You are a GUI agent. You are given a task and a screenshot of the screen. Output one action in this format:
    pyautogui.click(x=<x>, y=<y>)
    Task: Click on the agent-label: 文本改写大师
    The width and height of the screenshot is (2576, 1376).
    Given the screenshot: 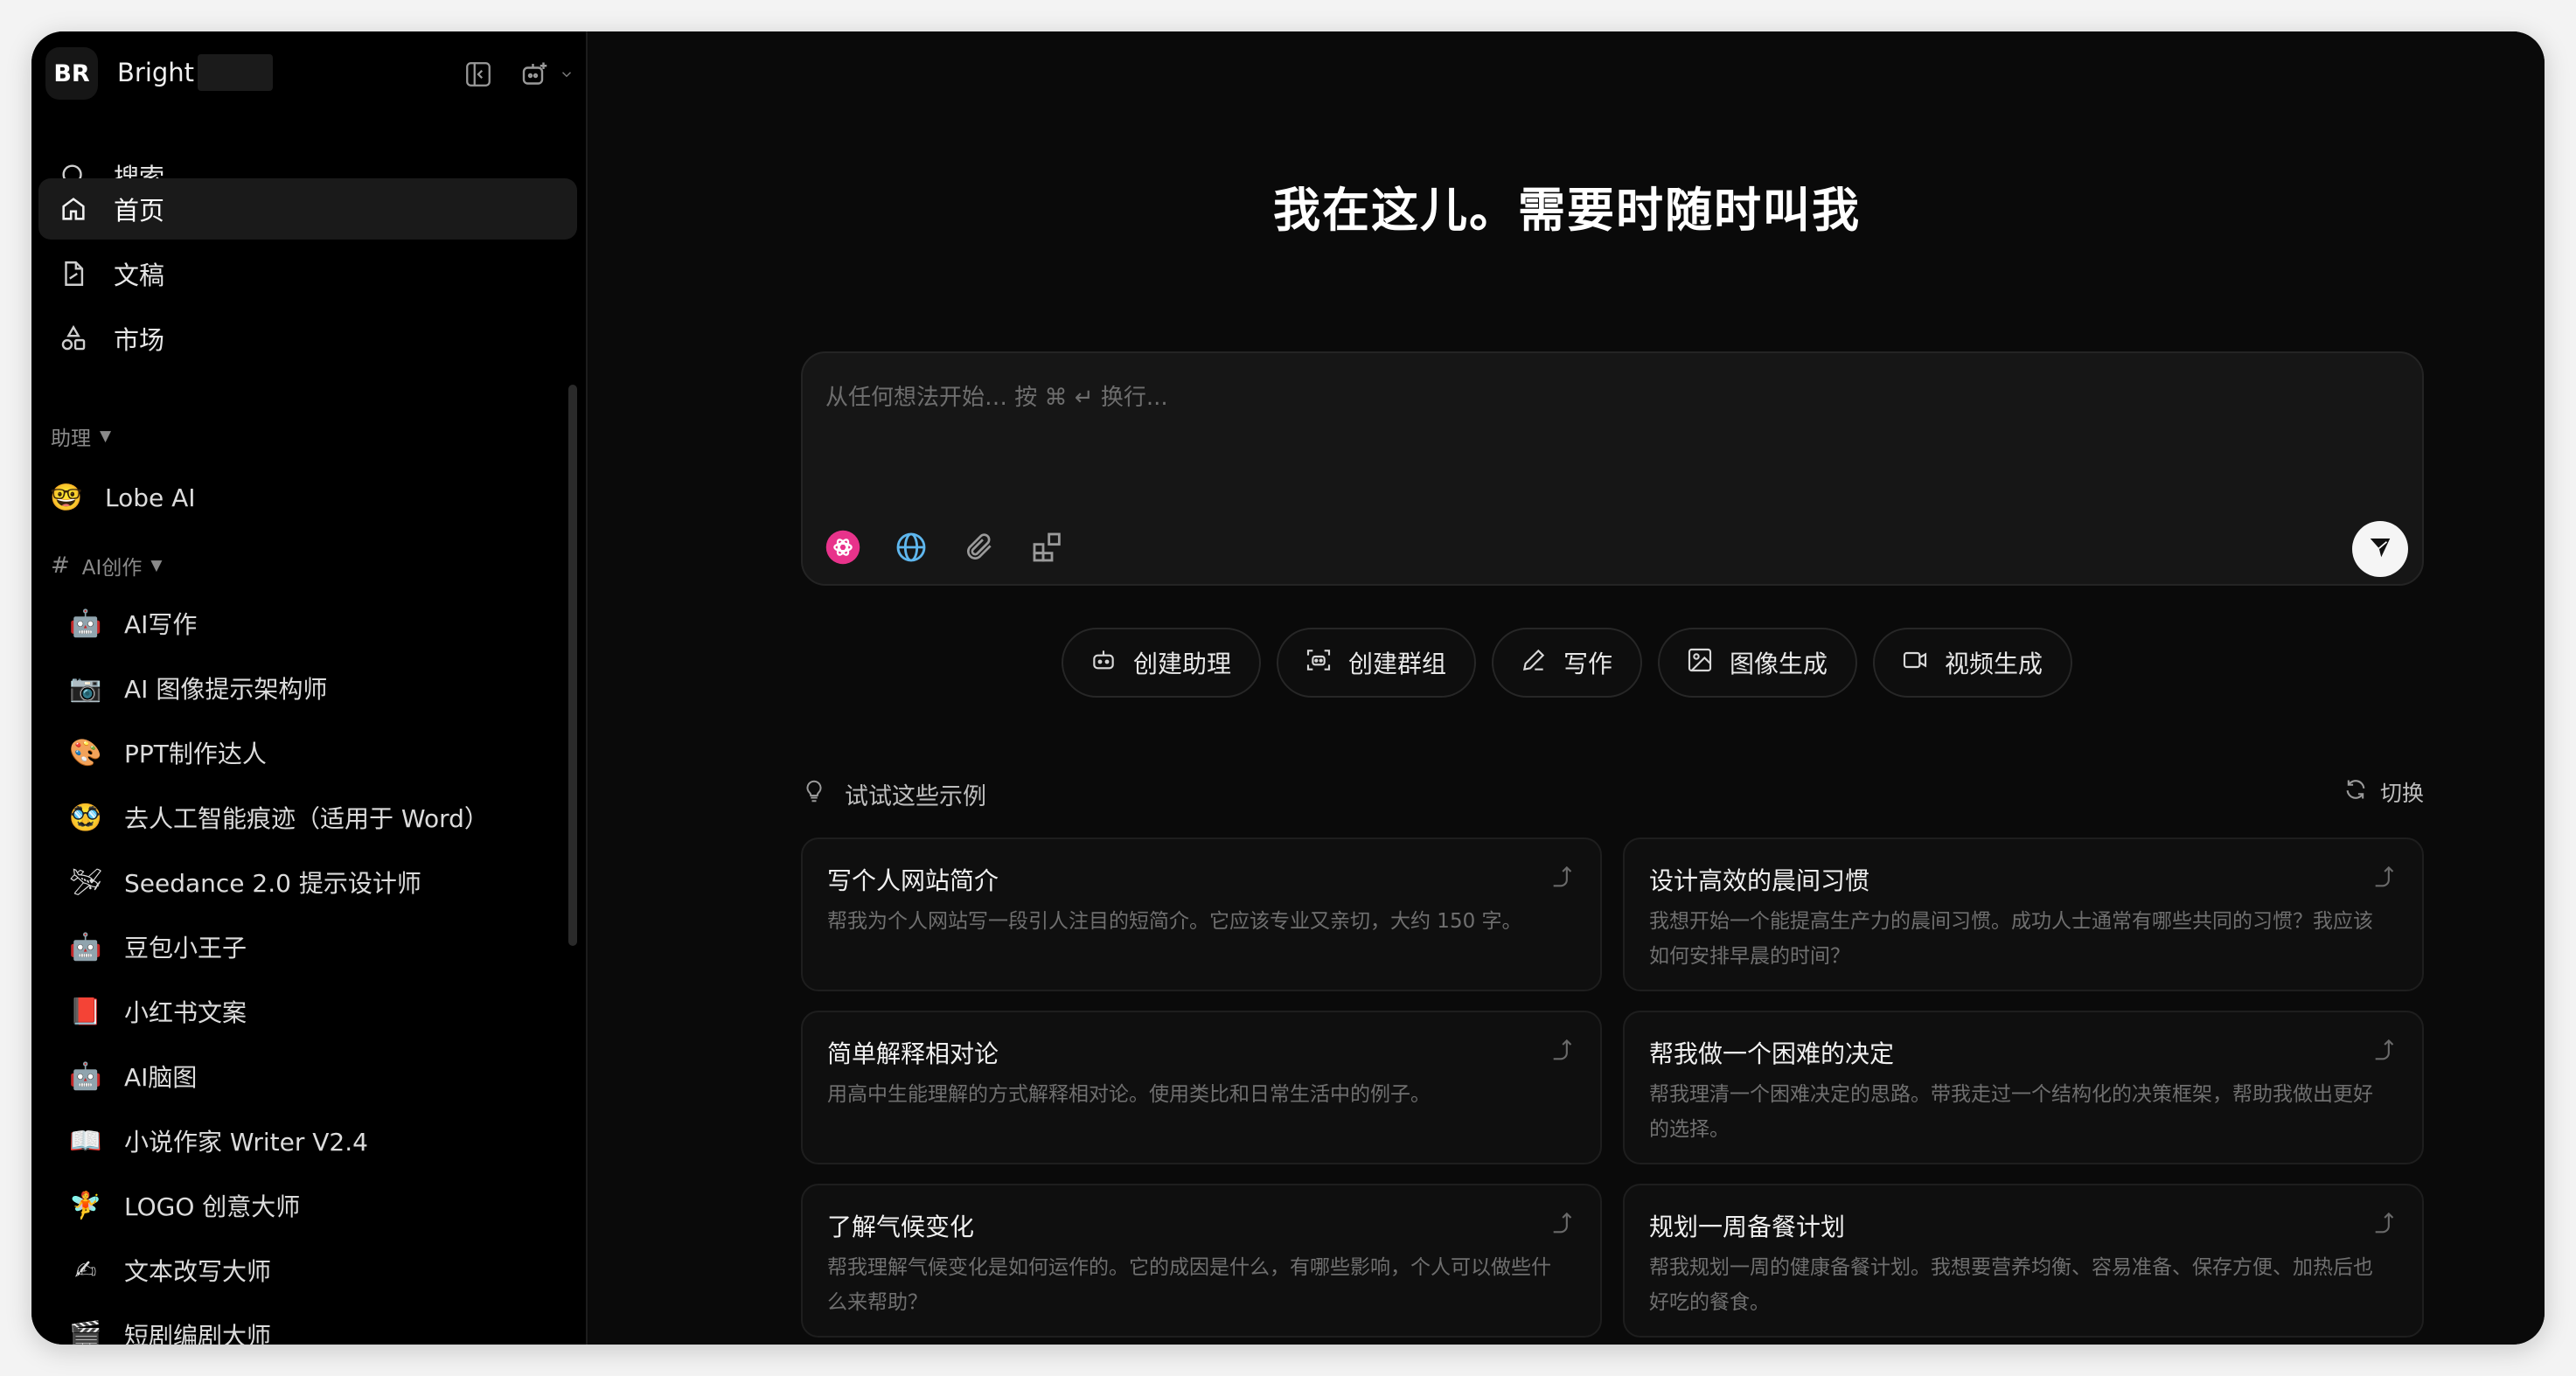 What is the action you would take?
    pyautogui.click(x=198, y=1271)
    